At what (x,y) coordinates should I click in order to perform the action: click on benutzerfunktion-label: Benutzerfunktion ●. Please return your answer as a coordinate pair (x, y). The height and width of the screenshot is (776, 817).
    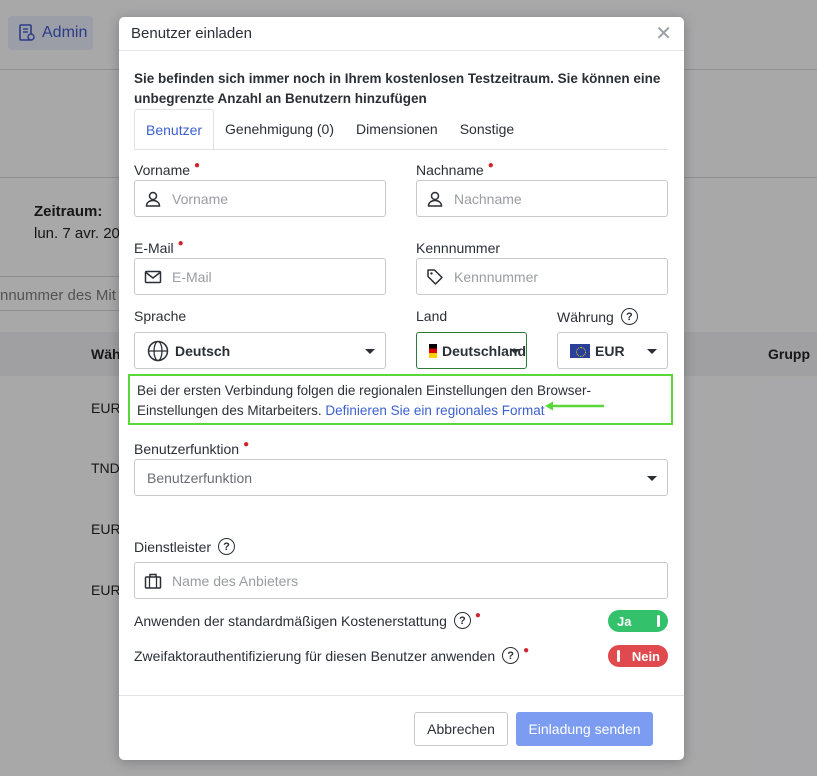
    Looking at the image, I should click on (192, 448).